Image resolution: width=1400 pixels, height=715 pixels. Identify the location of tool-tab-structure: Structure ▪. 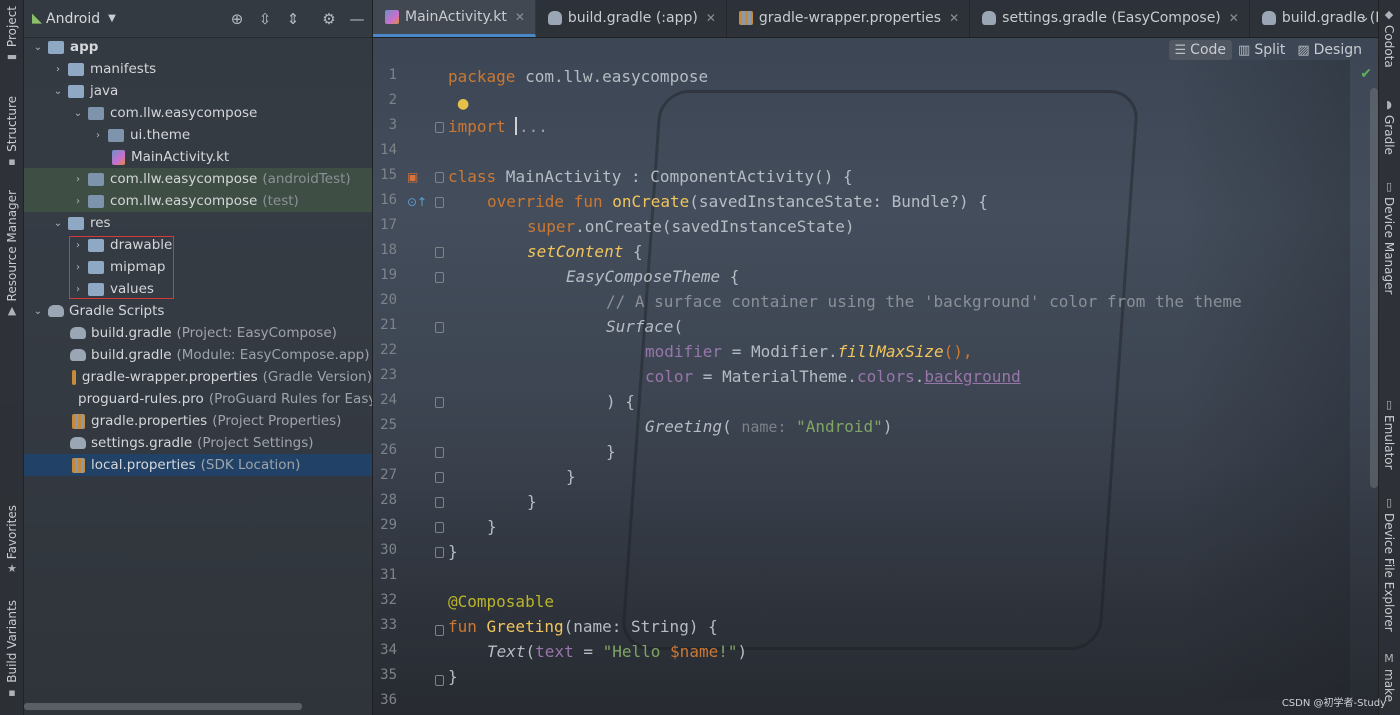
(12, 132).